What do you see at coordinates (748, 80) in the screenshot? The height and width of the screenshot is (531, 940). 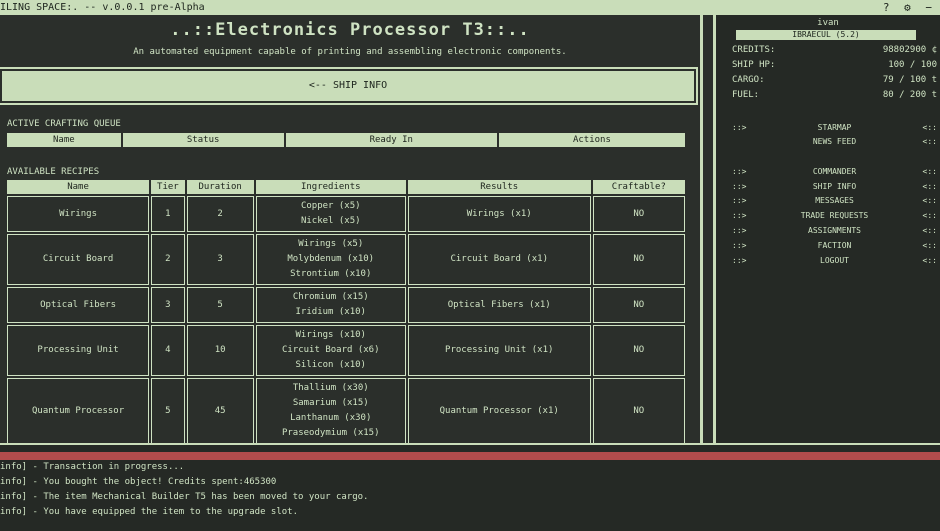 I see `stat-label: CARGO:` at bounding box center [748, 80].